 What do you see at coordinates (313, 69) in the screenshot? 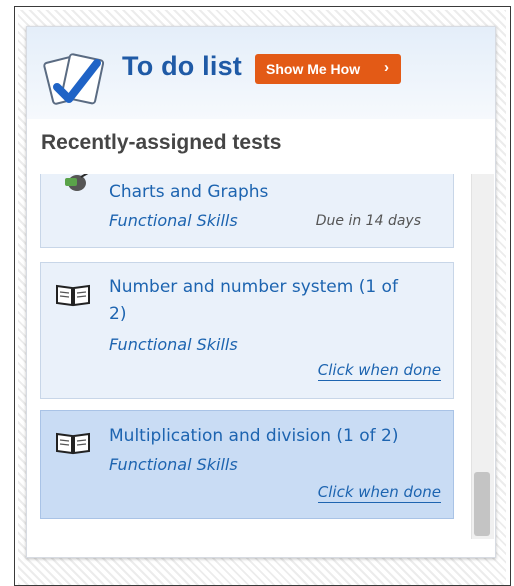
I see `show-me-how-label: Show Me How` at bounding box center [313, 69].